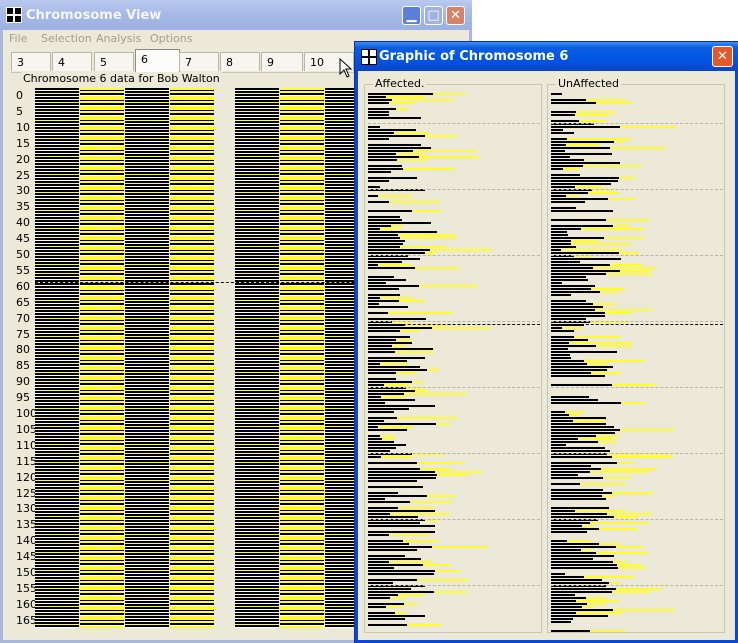 This screenshot has height=643, width=738. Describe the element at coordinates (18, 38) in the screenshot. I see `menu-file: File` at that location.